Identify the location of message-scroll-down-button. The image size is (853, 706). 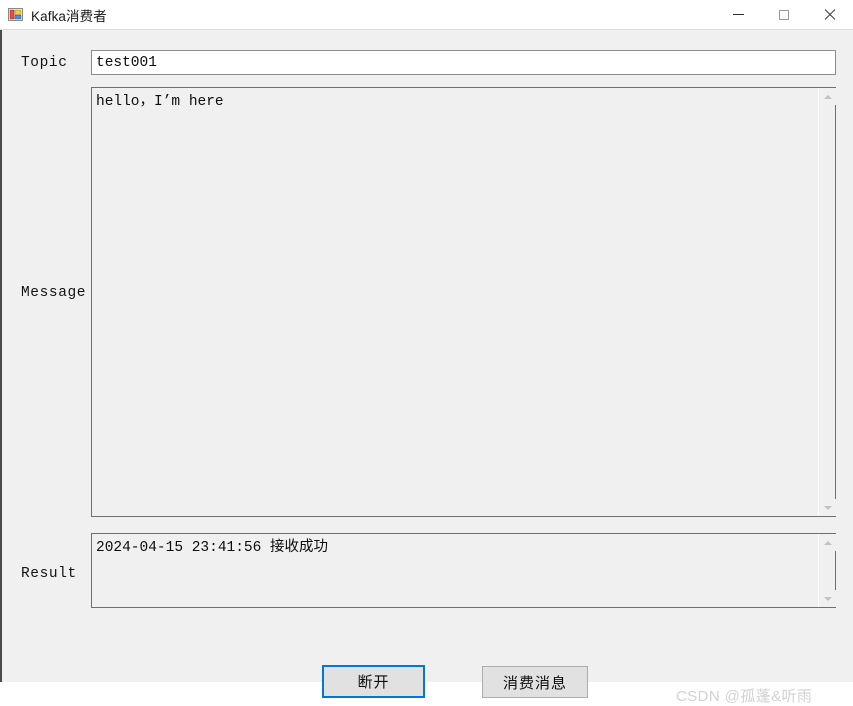
(827, 507).